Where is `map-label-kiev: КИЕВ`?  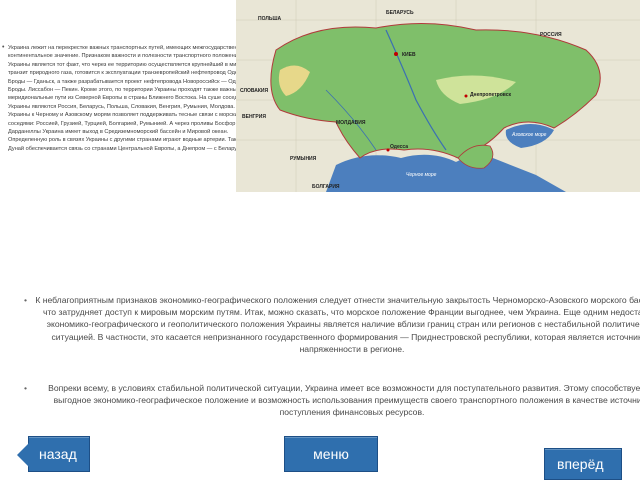 map-label-kiev: КИЕВ is located at coordinates (409, 55).